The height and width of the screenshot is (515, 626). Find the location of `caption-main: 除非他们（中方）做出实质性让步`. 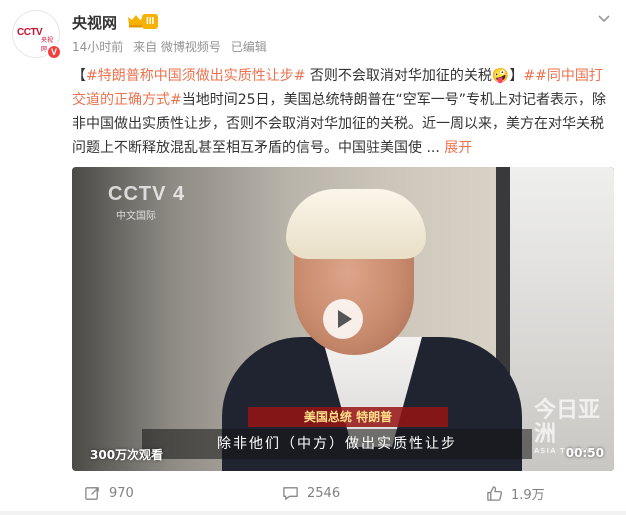

caption-main: 除非他们（中方）做出实质性让步 is located at coordinates (337, 444).